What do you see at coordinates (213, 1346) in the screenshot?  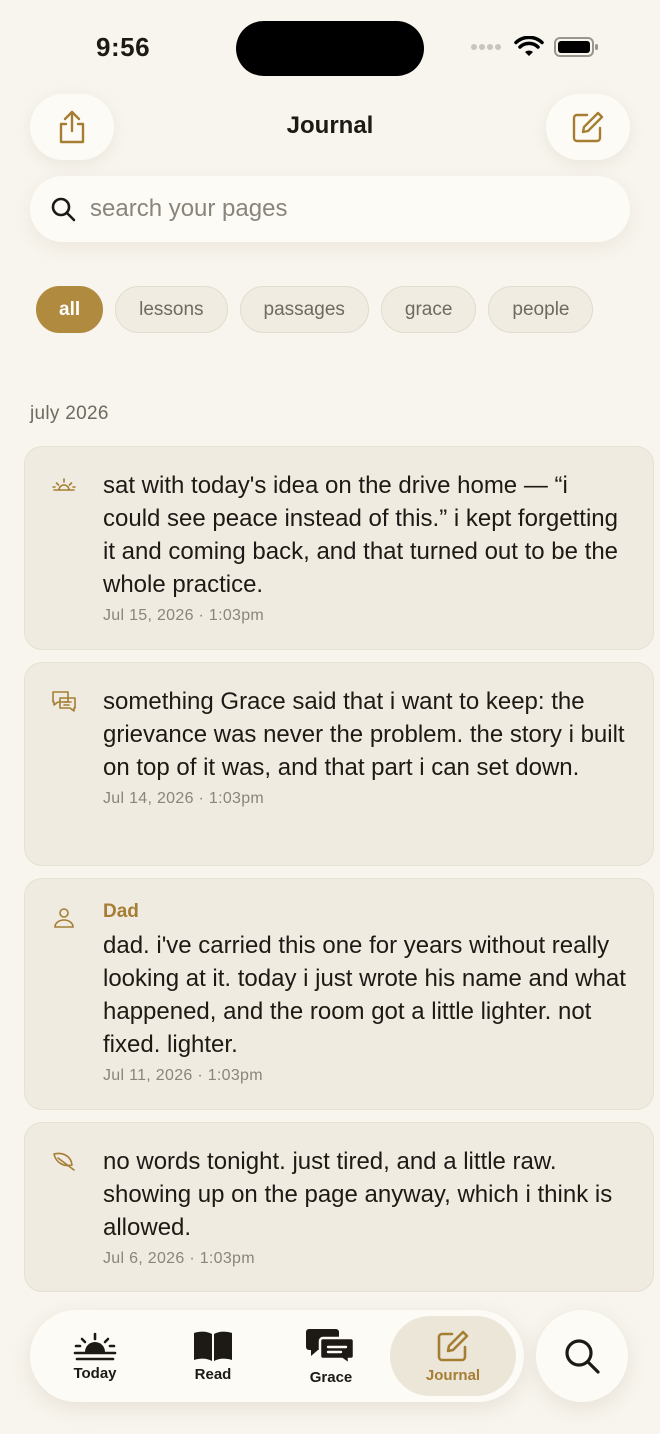 I see `book-icon` at bounding box center [213, 1346].